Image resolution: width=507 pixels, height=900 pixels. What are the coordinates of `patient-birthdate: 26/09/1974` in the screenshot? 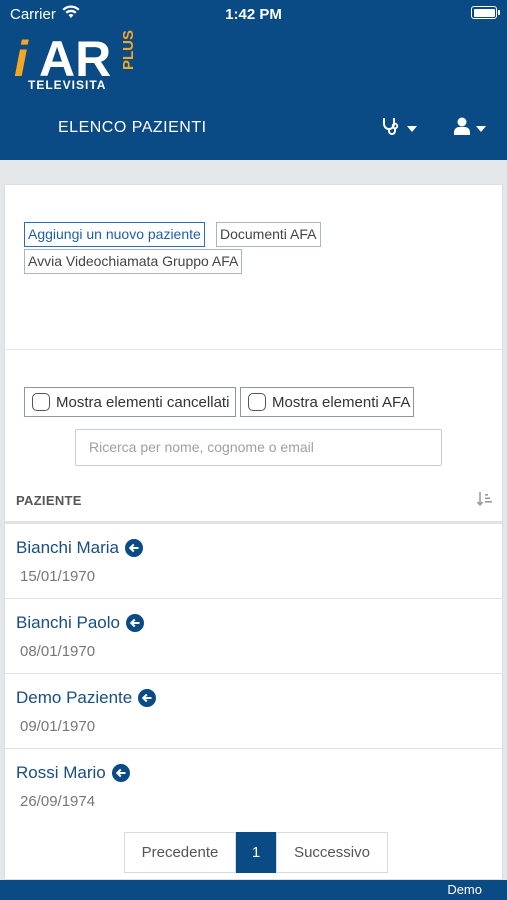 It's located at (58, 801).